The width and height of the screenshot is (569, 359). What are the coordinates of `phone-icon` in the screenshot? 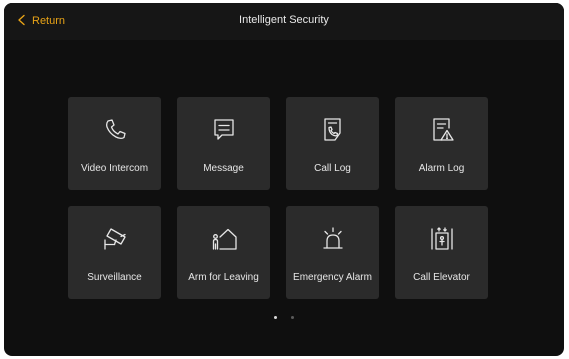 It's located at (115, 130).